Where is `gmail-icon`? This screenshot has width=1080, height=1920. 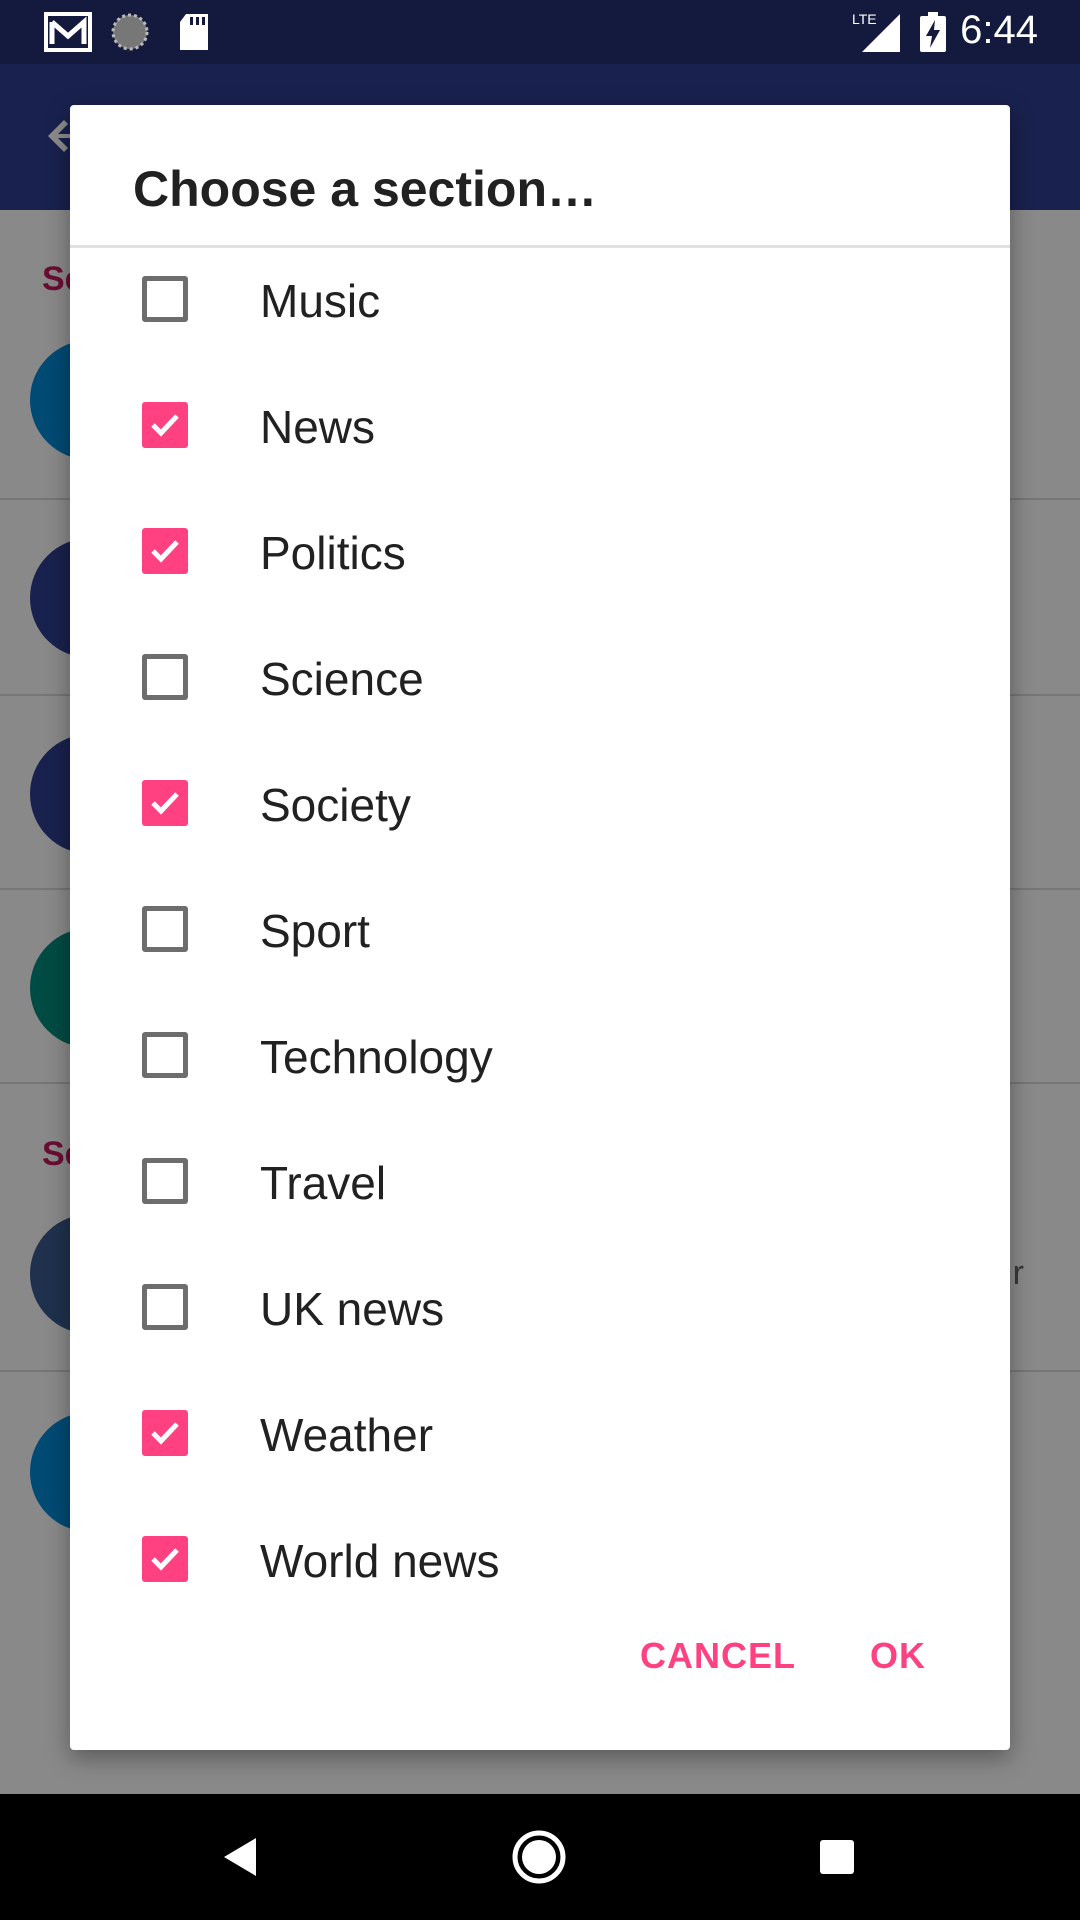
gmail-icon is located at coordinates (68, 34).